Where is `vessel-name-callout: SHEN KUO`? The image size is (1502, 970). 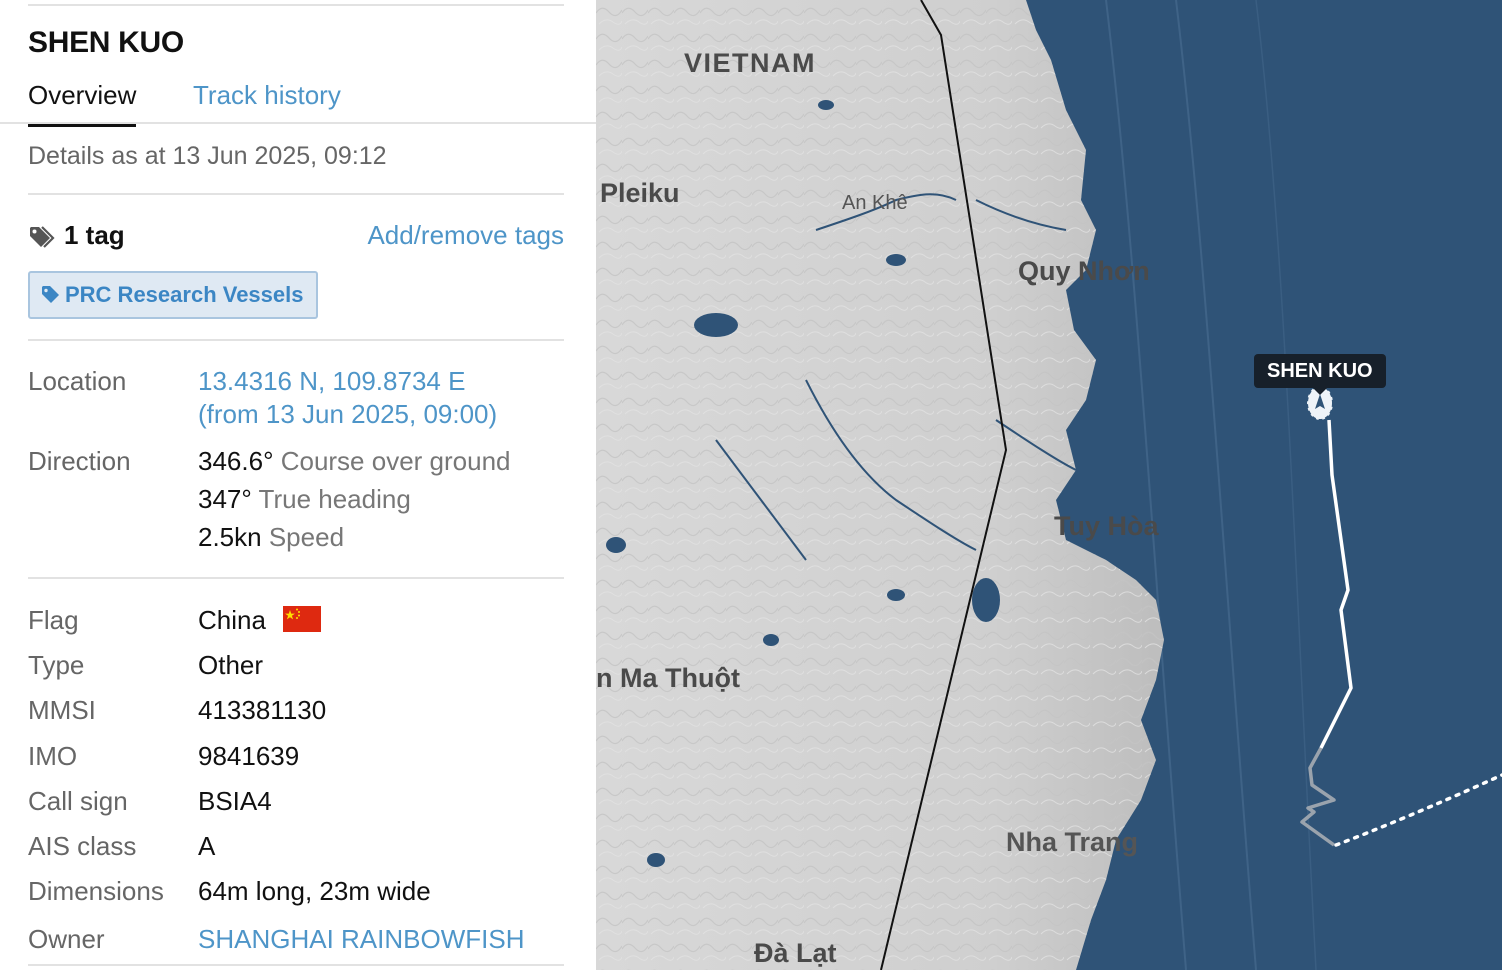
vessel-name-callout: SHEN KUO is located at coordinates (1320, 374).